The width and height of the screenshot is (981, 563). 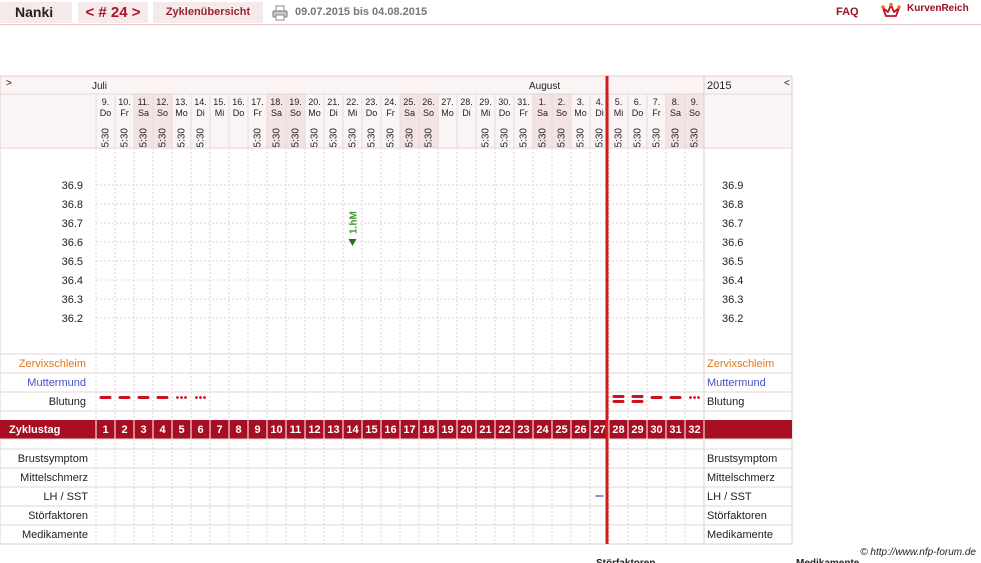 I want to click on day-date: 31., so click(x=523, y=102).